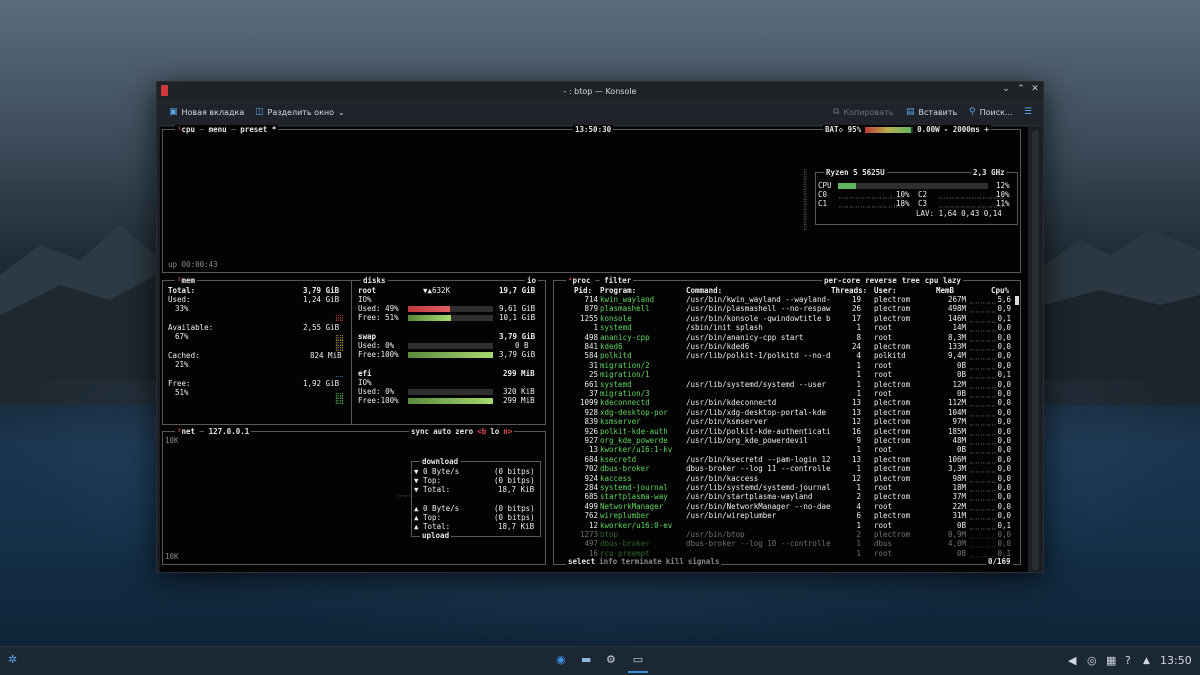 Image resolution: width=1200 pixels, height=675 pixels. What do you see at coordinates (785, 449) in the screenshot?
I see `proc-row: 13 kworker/u16:1-kv 1 root 0B 0,0 ⣀⣀⣀⣀⣀` at bounding box center [785, 449].